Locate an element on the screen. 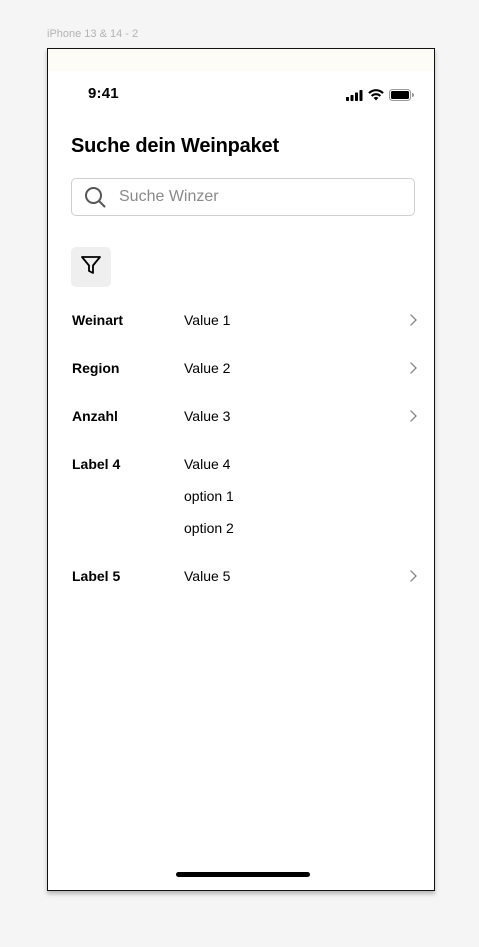 The height and width of the screenshot is (947, 479). row-label: Label 4 is located at coordinates (96, 464).